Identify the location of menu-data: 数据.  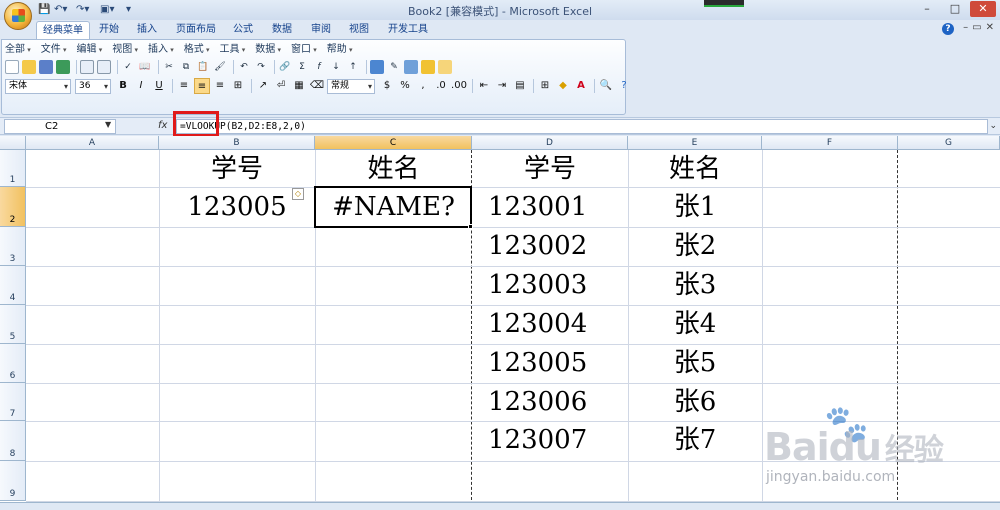
(268, 50).